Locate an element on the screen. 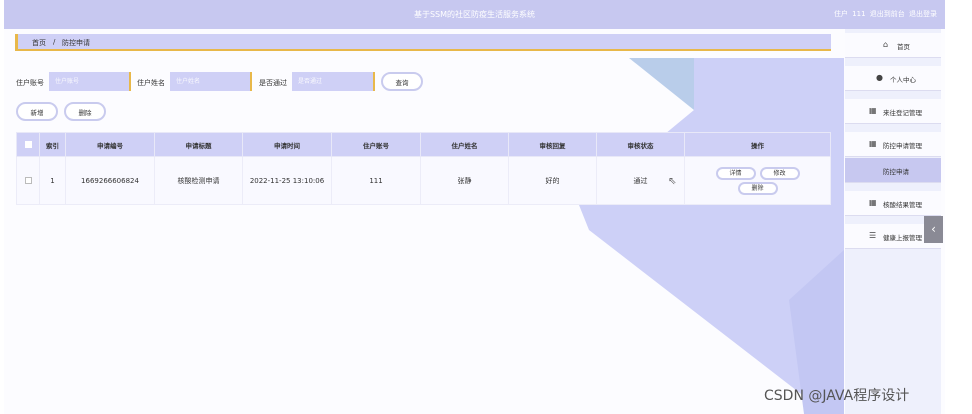 Image resolution: width=972 pixels, height=414 pixels. cell-reply: 好的 is located at coordinates (552, 180).